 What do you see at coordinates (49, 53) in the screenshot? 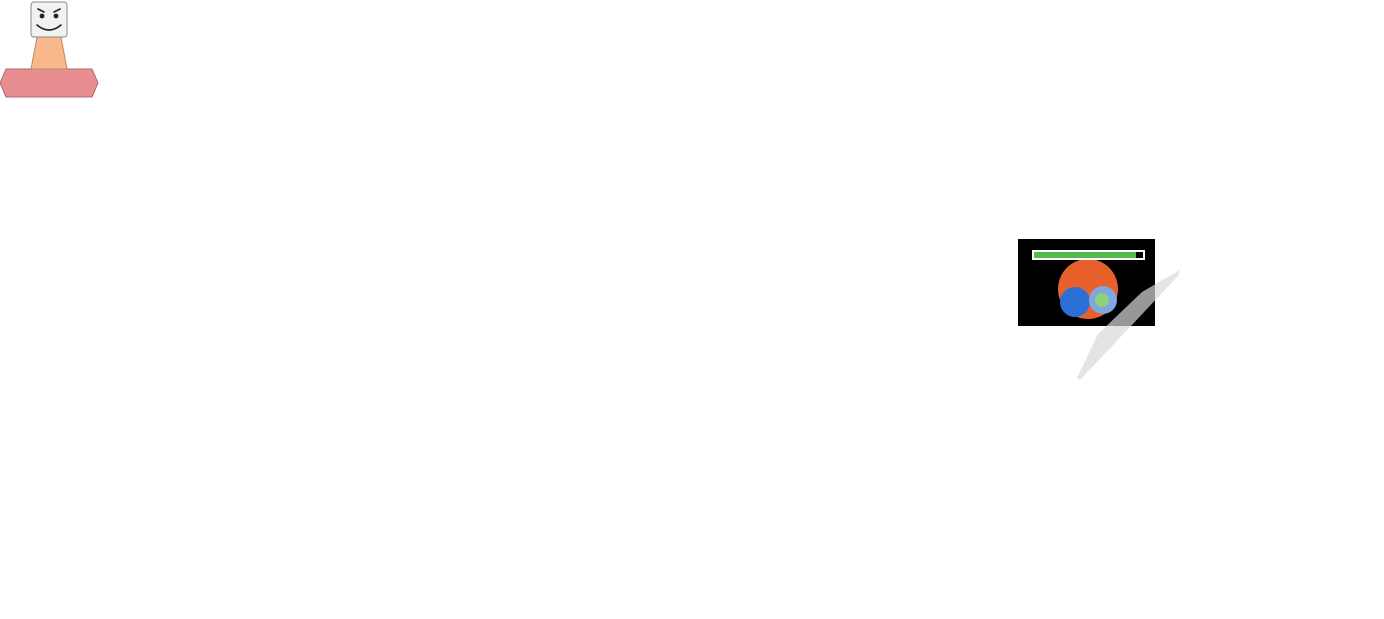
I see `player-neck` at bounding box center [49, 53].